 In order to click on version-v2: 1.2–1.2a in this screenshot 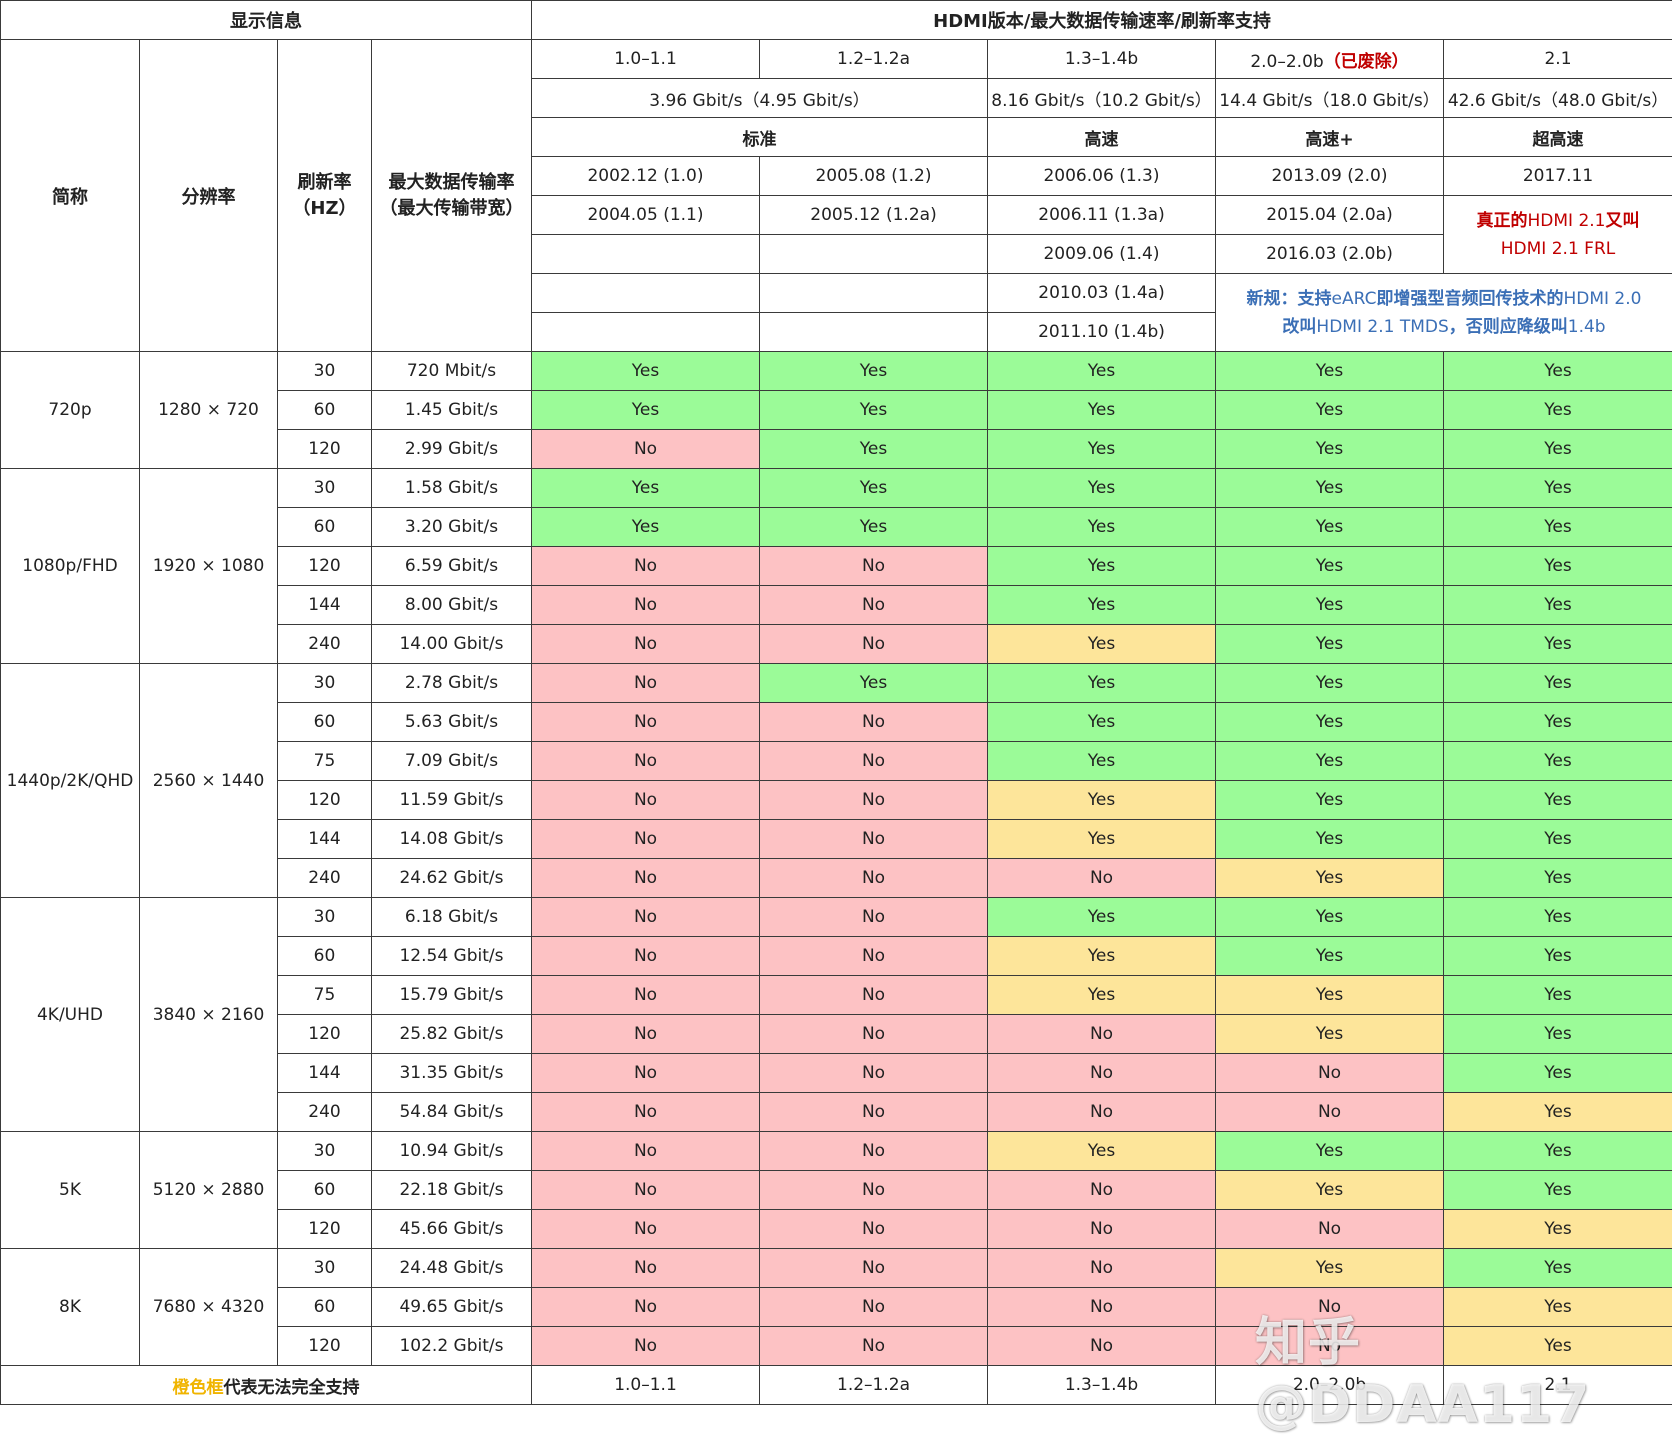, I will do `click(874, 59)`.